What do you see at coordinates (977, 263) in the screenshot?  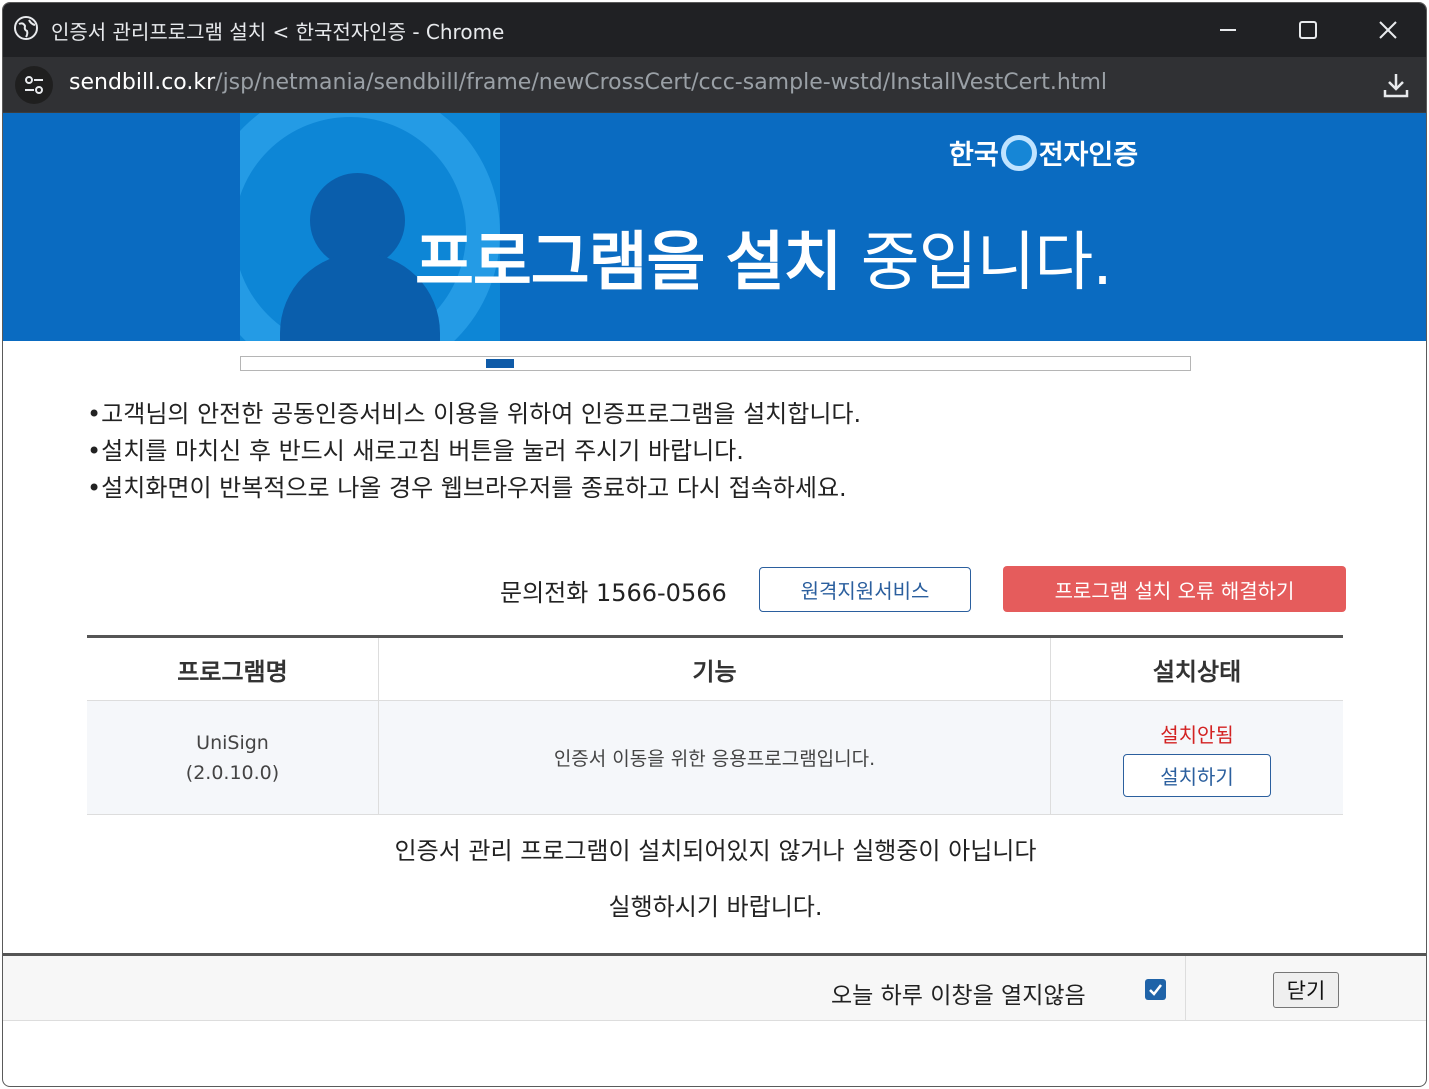 I see `banner-title-rest: 중입니다.` at bounding box center [977, 263].